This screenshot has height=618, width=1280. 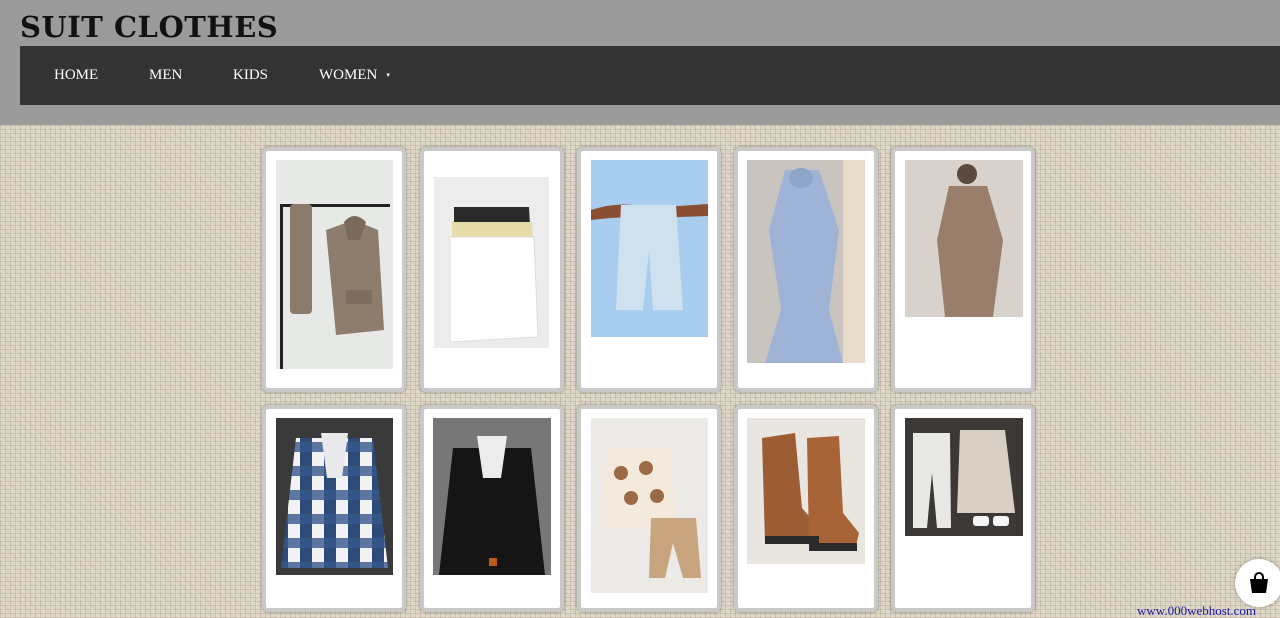 What do you see at coordinates (348, 75) in the screenshot?
I see `nav-women-label: WOMEN` at bounding box center [348, 75].